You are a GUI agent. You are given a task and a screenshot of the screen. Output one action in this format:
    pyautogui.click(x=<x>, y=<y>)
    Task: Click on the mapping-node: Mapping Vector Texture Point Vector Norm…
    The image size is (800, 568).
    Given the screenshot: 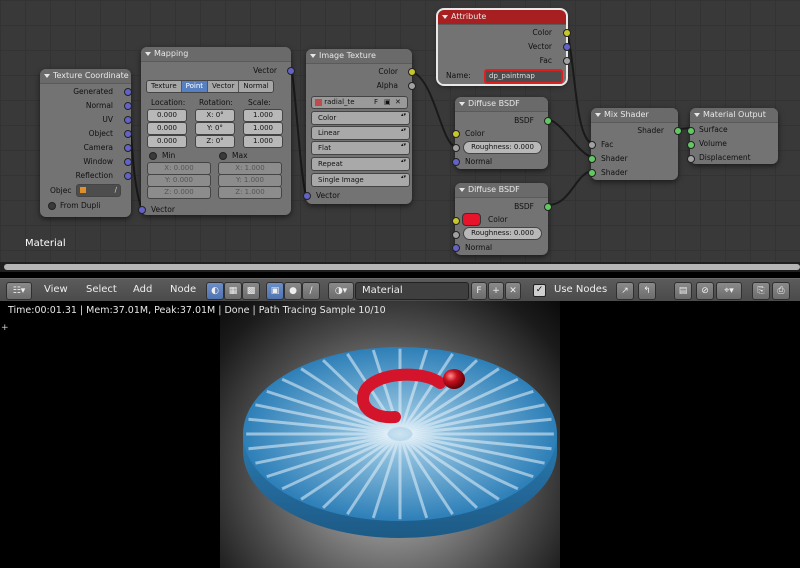 What is the action you would take?
    pyautogui.click(x=216, y=131)
    